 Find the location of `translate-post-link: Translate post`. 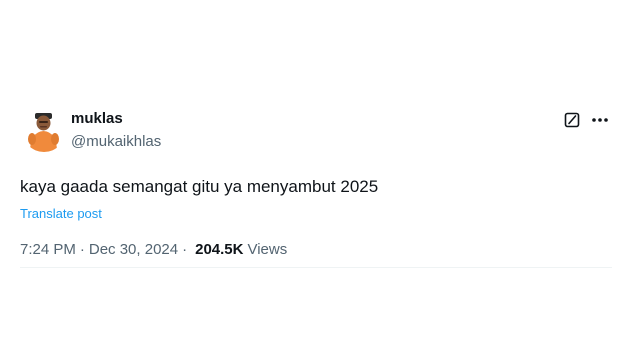

translate-post-link: Translate post is located at coordinates (317, 214).